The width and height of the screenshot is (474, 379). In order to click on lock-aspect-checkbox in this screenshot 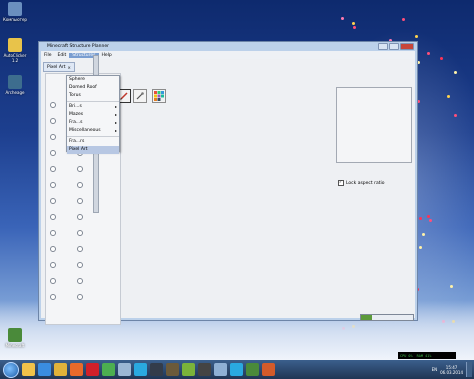, I will do `click(341, 182)`.